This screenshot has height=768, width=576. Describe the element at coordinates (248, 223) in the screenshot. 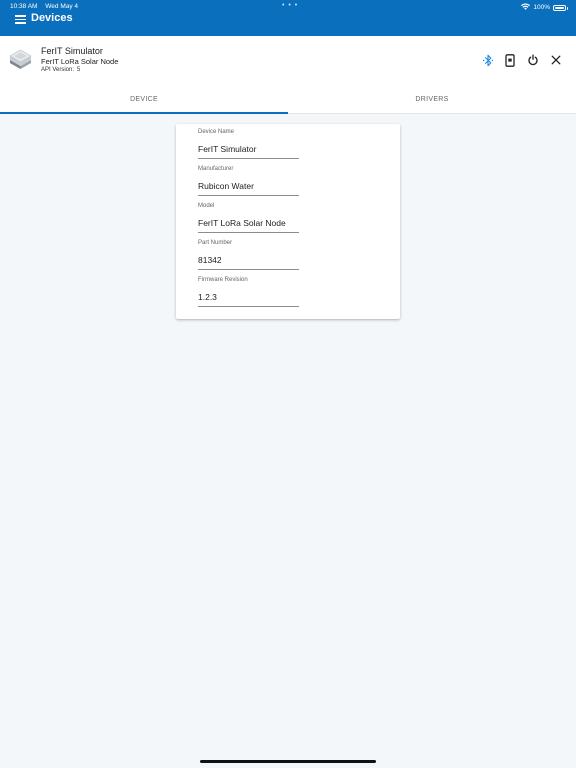

I see `field-value: FerIT LoRa Solar Node` at that location.